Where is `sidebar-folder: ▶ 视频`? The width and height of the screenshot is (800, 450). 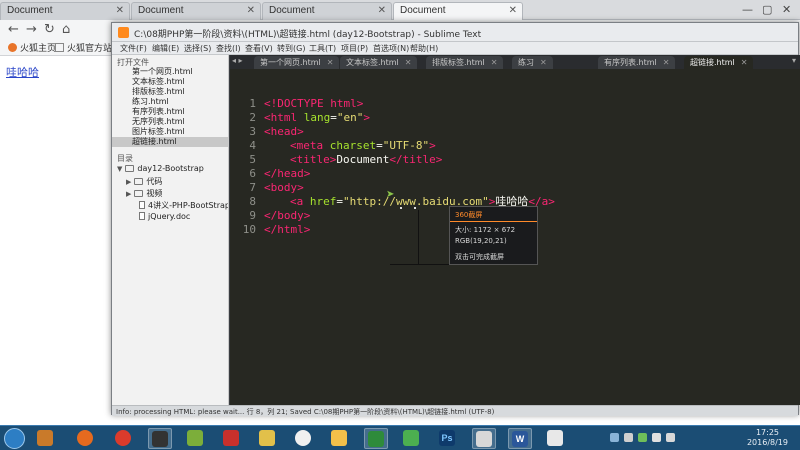 sidebar-folder: ▶ 视频 is located at coordinates (144, 193).